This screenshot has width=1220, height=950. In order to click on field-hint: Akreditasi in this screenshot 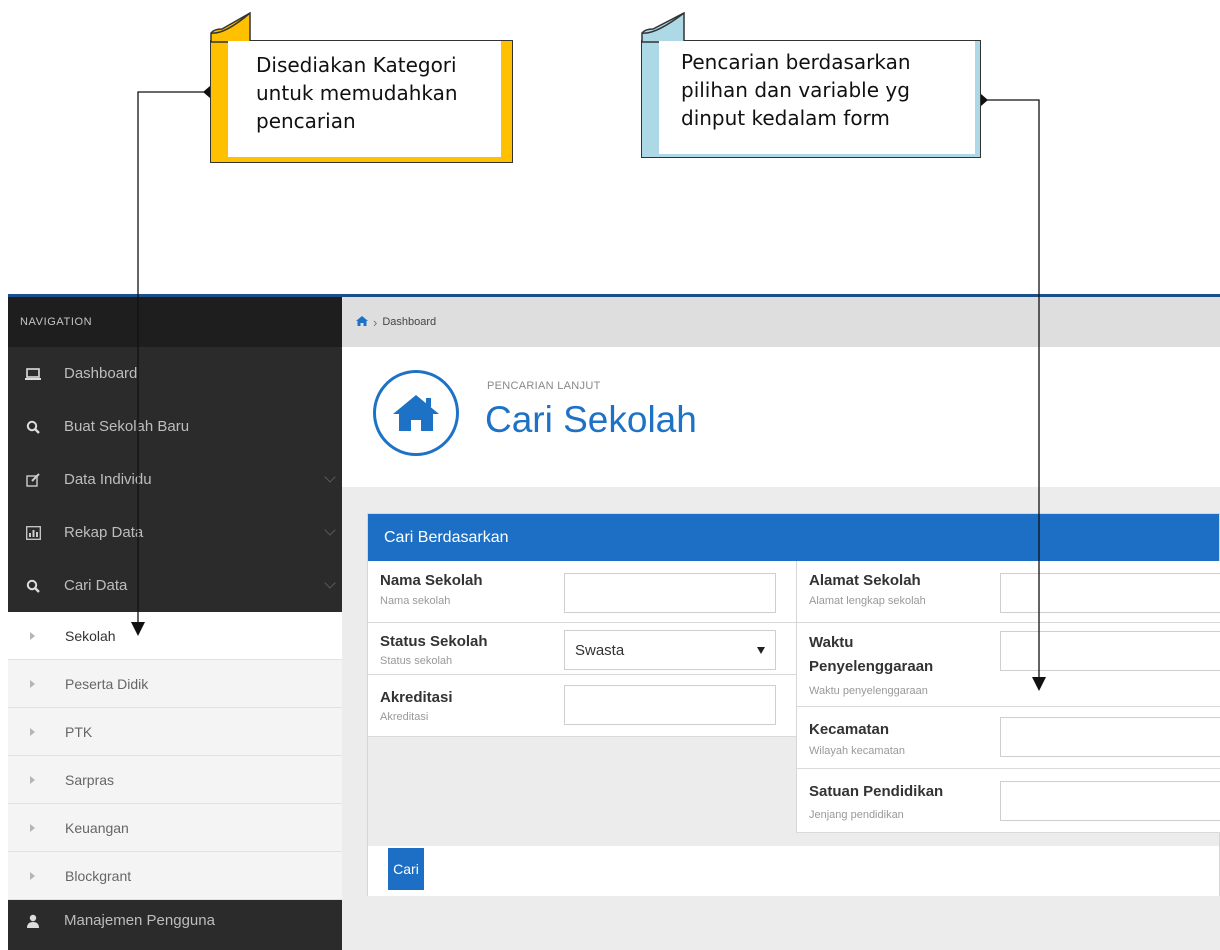, I will do `click(404, 717)`.